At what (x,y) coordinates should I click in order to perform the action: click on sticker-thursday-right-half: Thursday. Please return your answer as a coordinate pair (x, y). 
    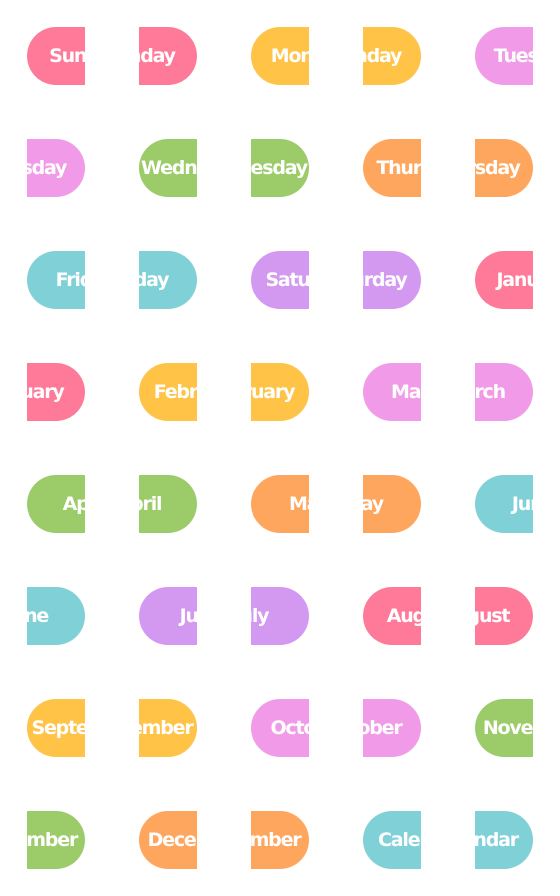
    Looking at the image, I should click on (504, 168).